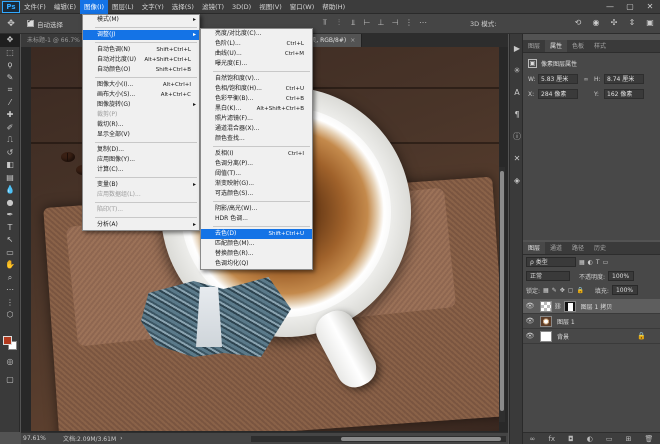 The height and width of the screenshot is (444, 660). Describe the element at coordinates (141, 70) in the screenshot. I see `image-menu-item: 自动颜色(O) Shift+Ctrl+B` at that location.